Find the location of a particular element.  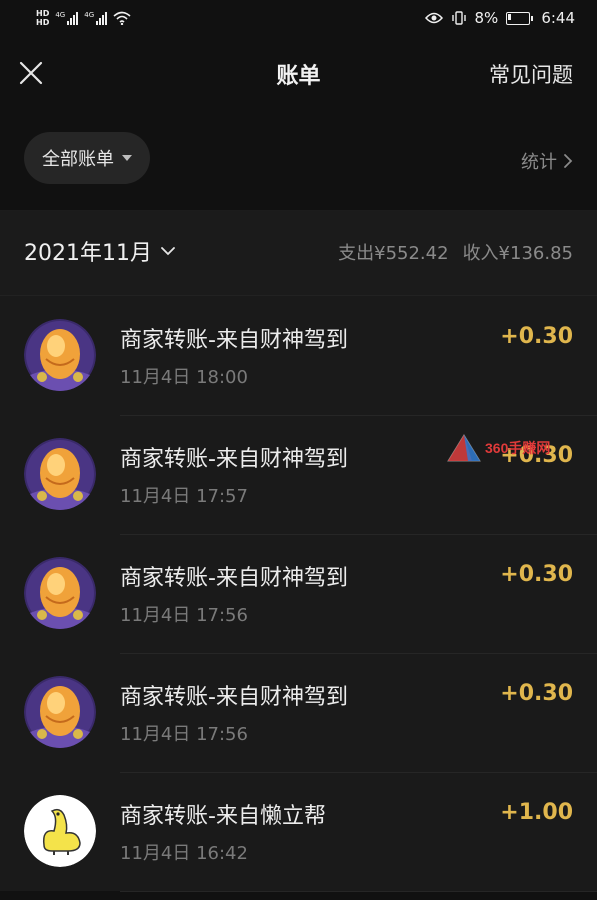

battery-percent: 8% is located at coordinates (486, 18).